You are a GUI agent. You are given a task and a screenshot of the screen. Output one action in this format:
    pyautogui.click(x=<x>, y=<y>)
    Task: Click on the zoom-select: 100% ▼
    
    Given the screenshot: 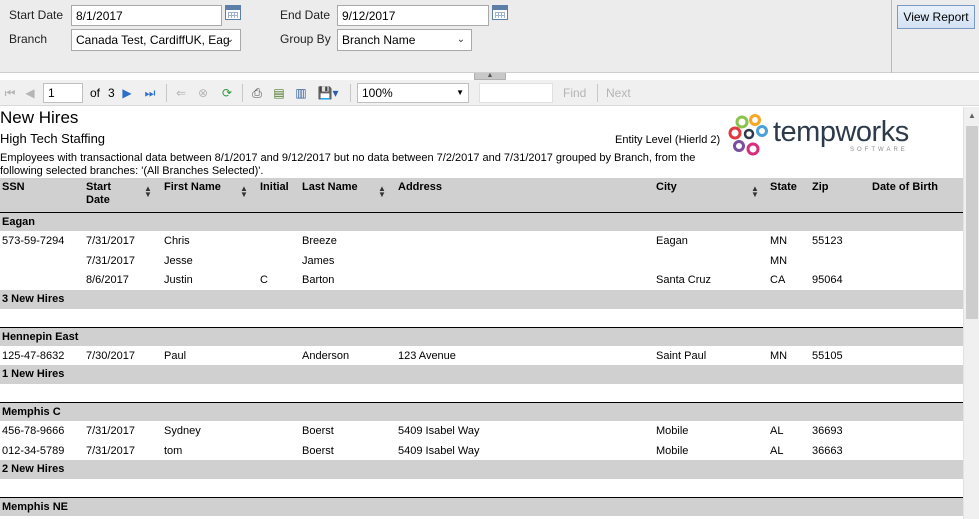 What is the action you would take?
    pyautogui.click(x=413, y=93)
    